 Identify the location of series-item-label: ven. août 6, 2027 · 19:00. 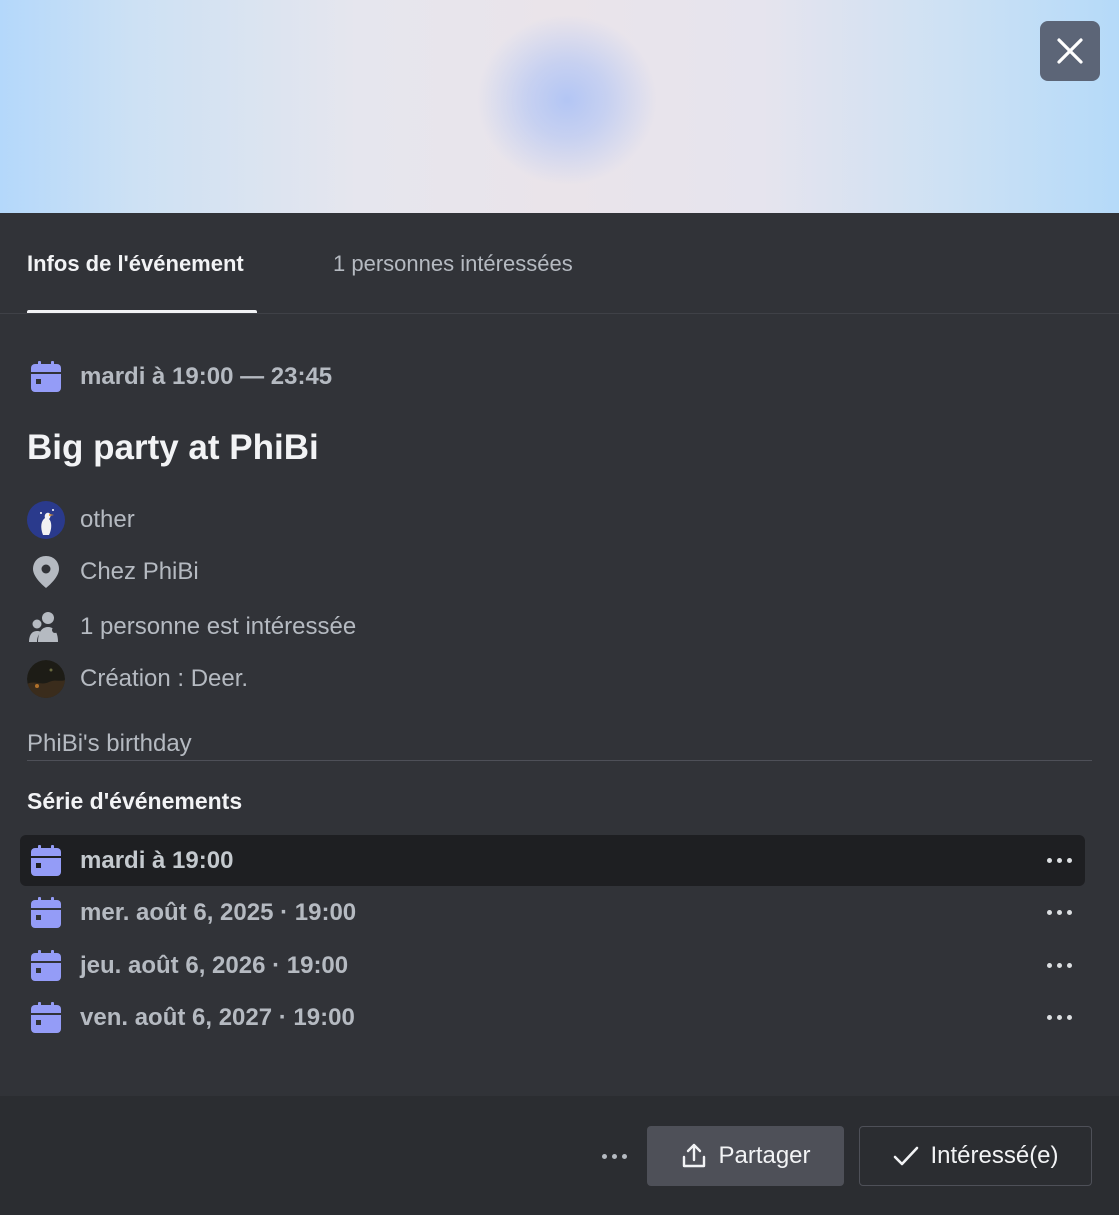
(217, 1017).